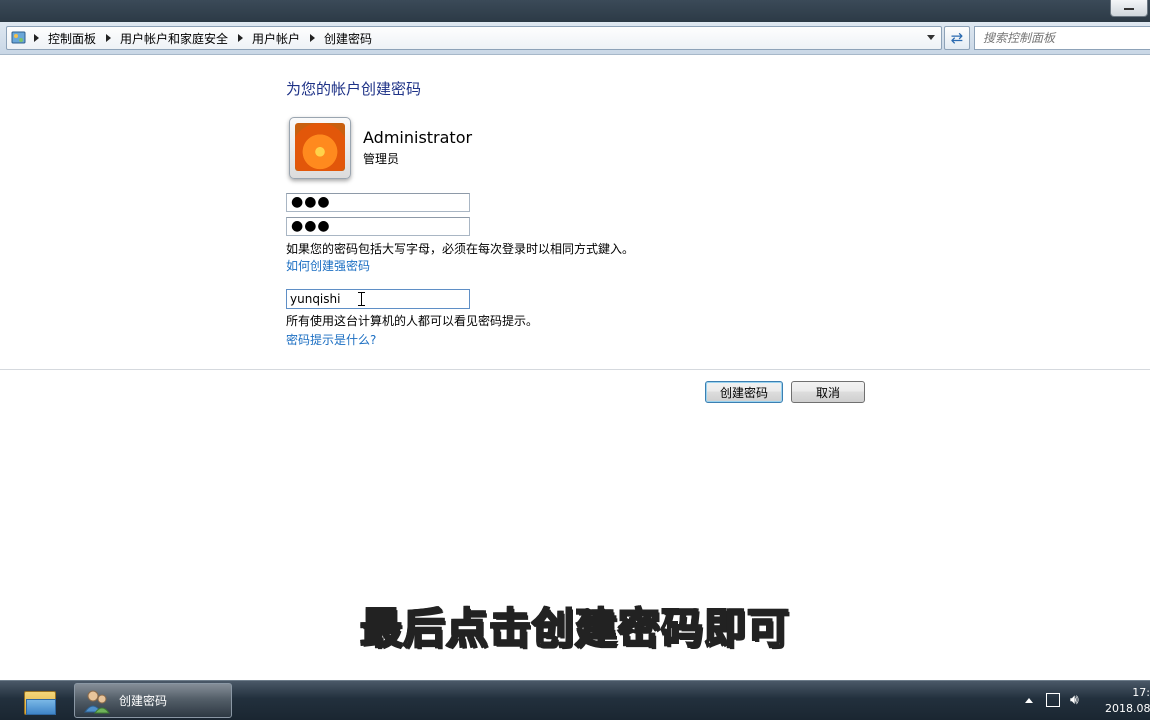  Describe the element at coordinates (412, 321) in the screenshot. I see `hint-visibility-note: 所有使用这台计算机的人都可以看见密码提示。` at that location.